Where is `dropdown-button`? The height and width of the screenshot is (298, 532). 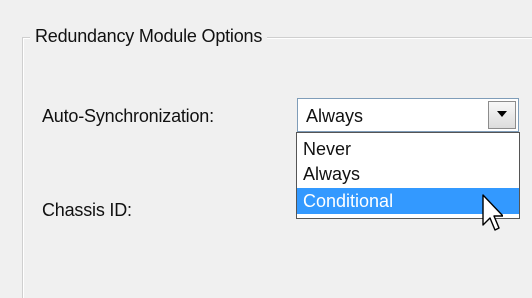 dropdown-button is located at coordinates (502, 115).